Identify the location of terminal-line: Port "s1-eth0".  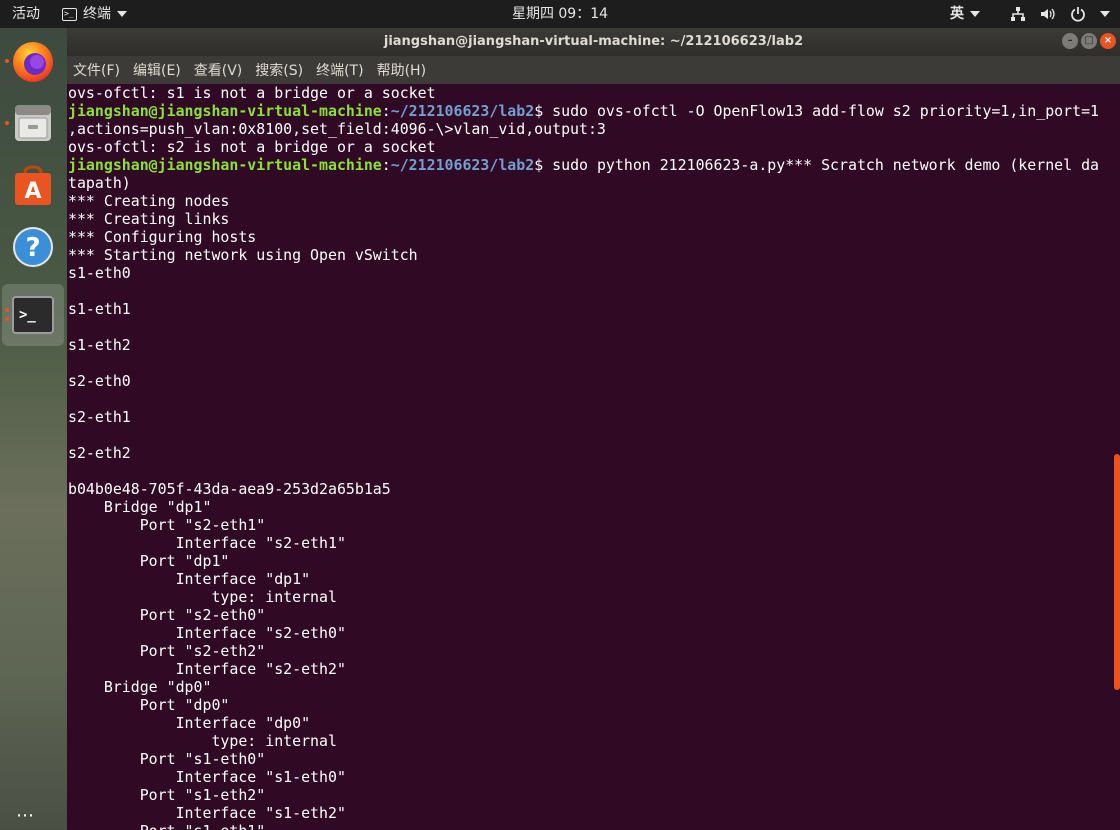
(167, 759).